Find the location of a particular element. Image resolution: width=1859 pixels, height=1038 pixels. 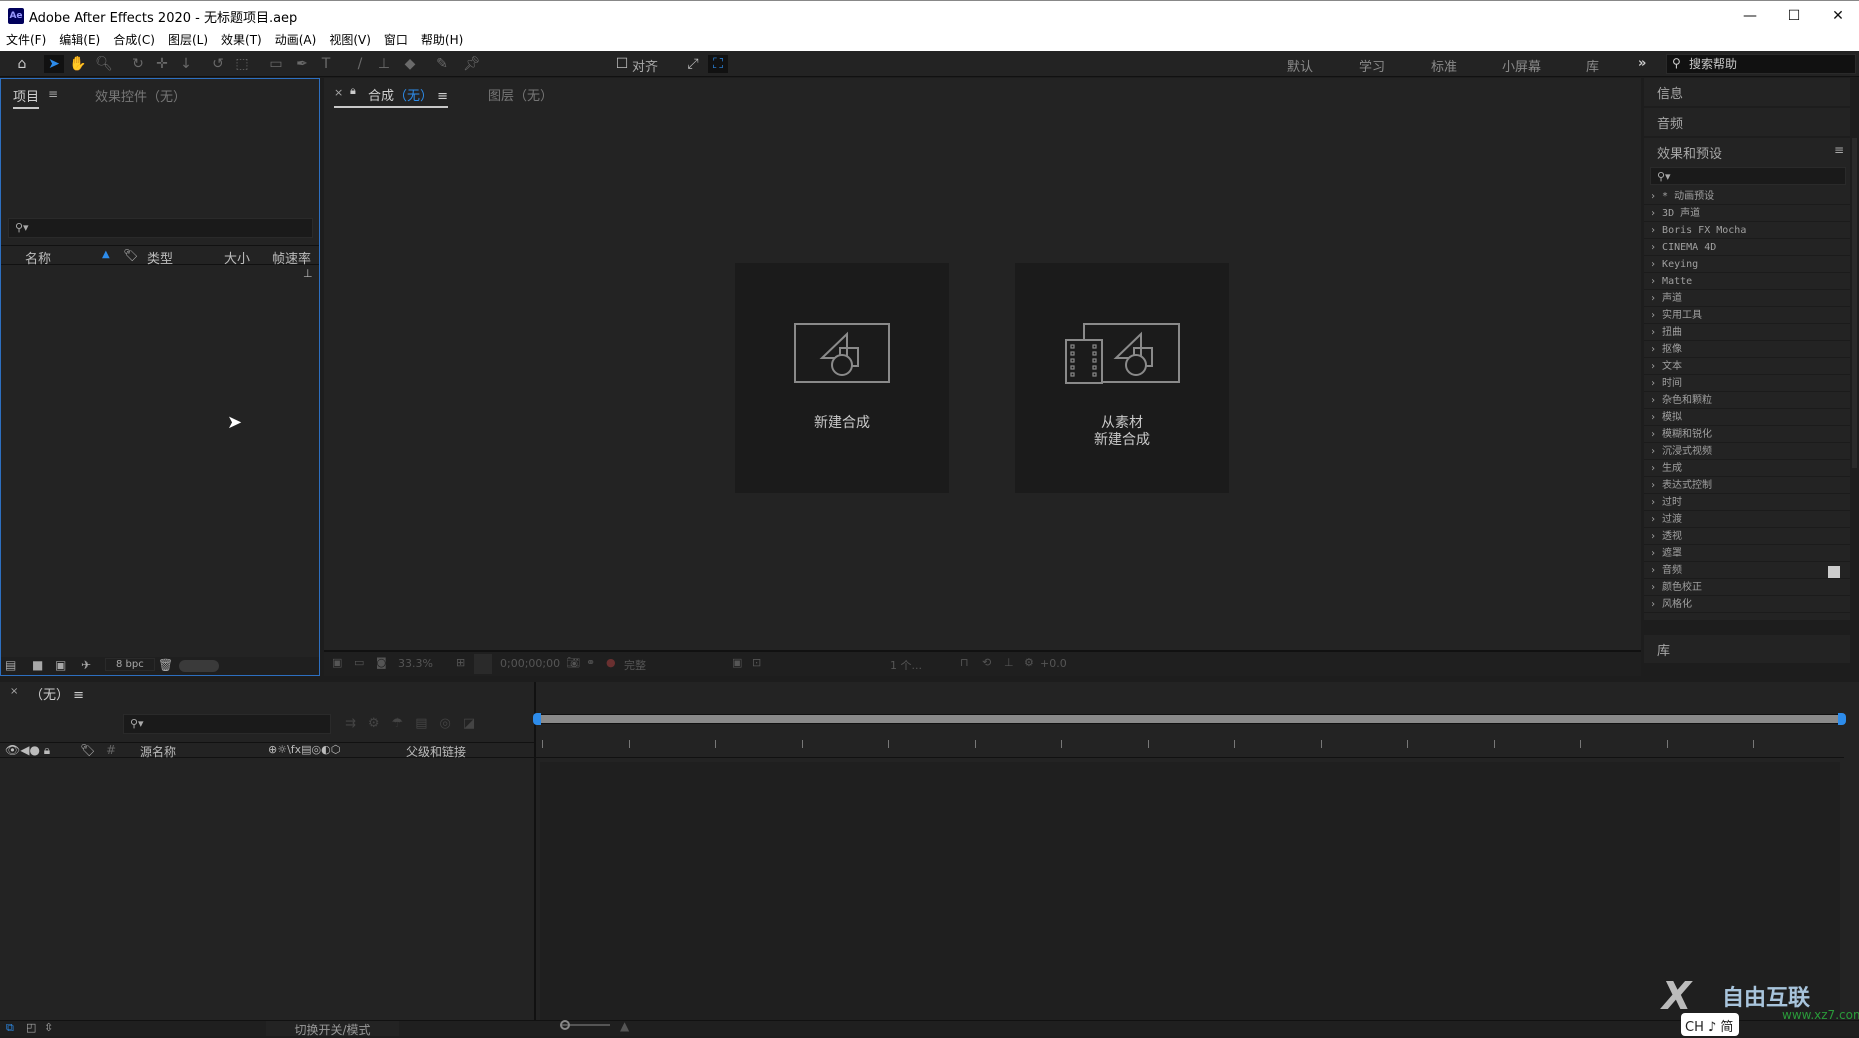

effect-category: › 声道 is located at coordinates (1747, 298).